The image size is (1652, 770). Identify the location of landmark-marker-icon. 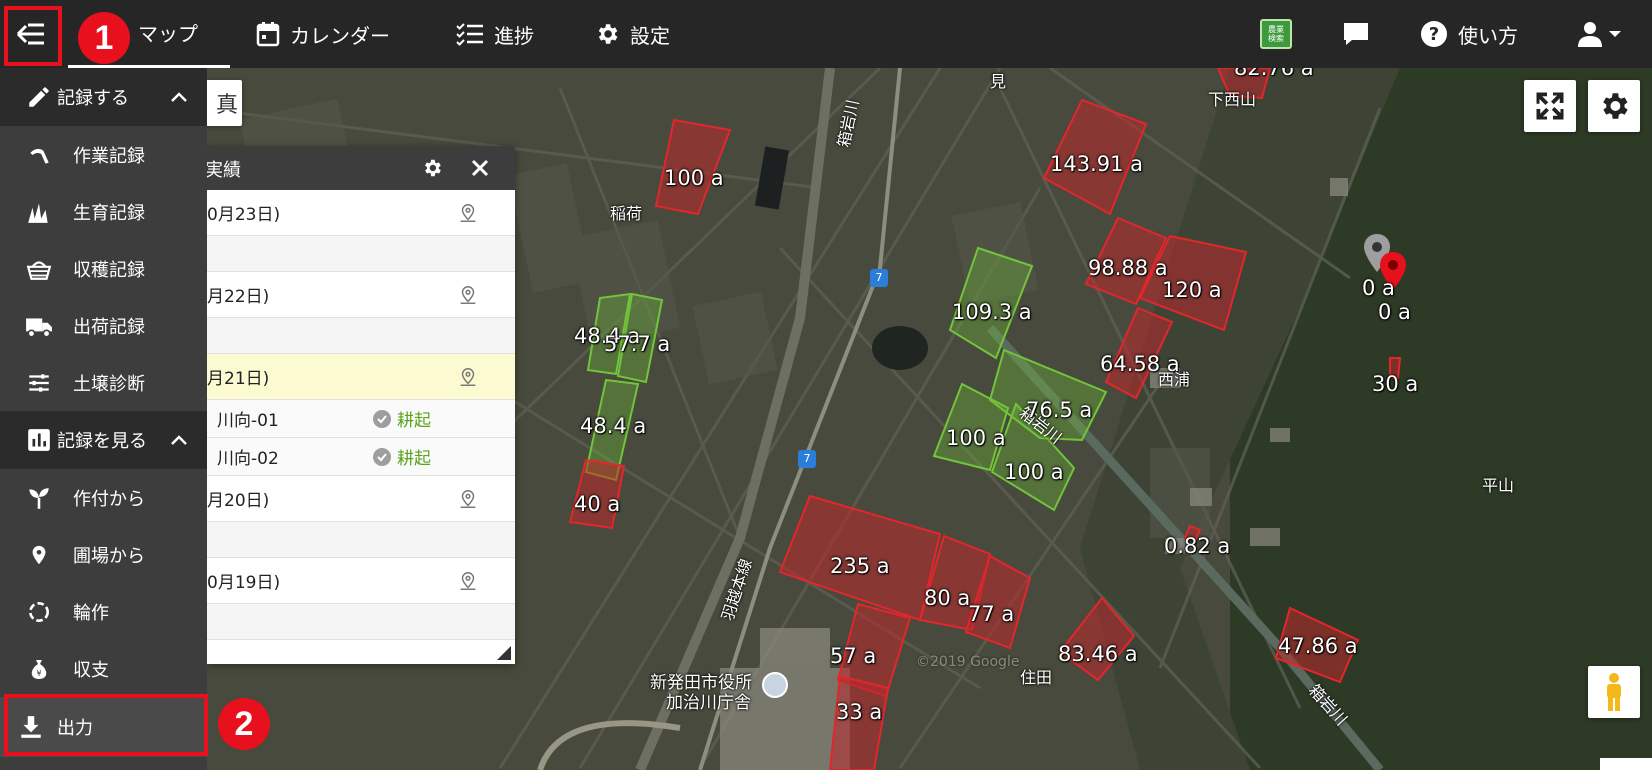
(775, 685).